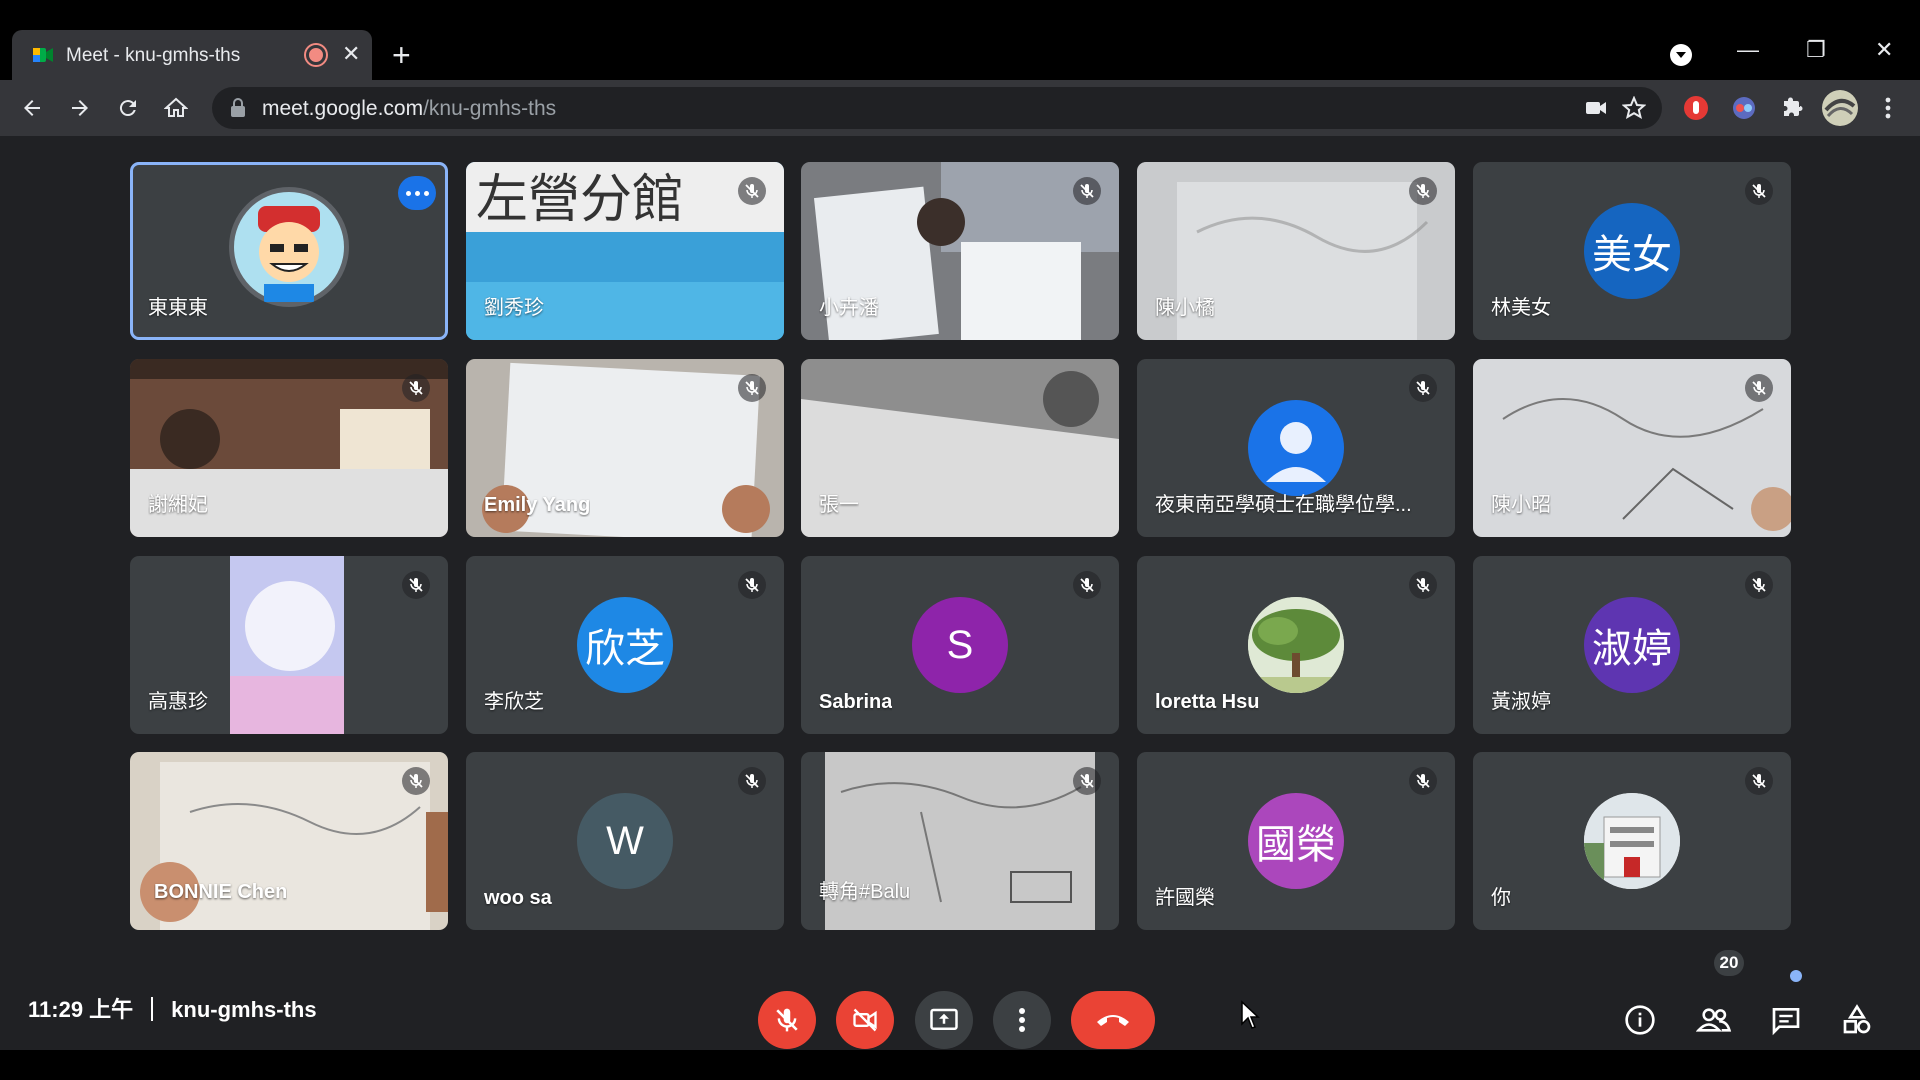 This screenshot has width=1920, height=1080. What do you see at coordinates (1185, 898) in the screenshot?
I see `participant-name: 許國榮` at bounding box center [1185, 898].